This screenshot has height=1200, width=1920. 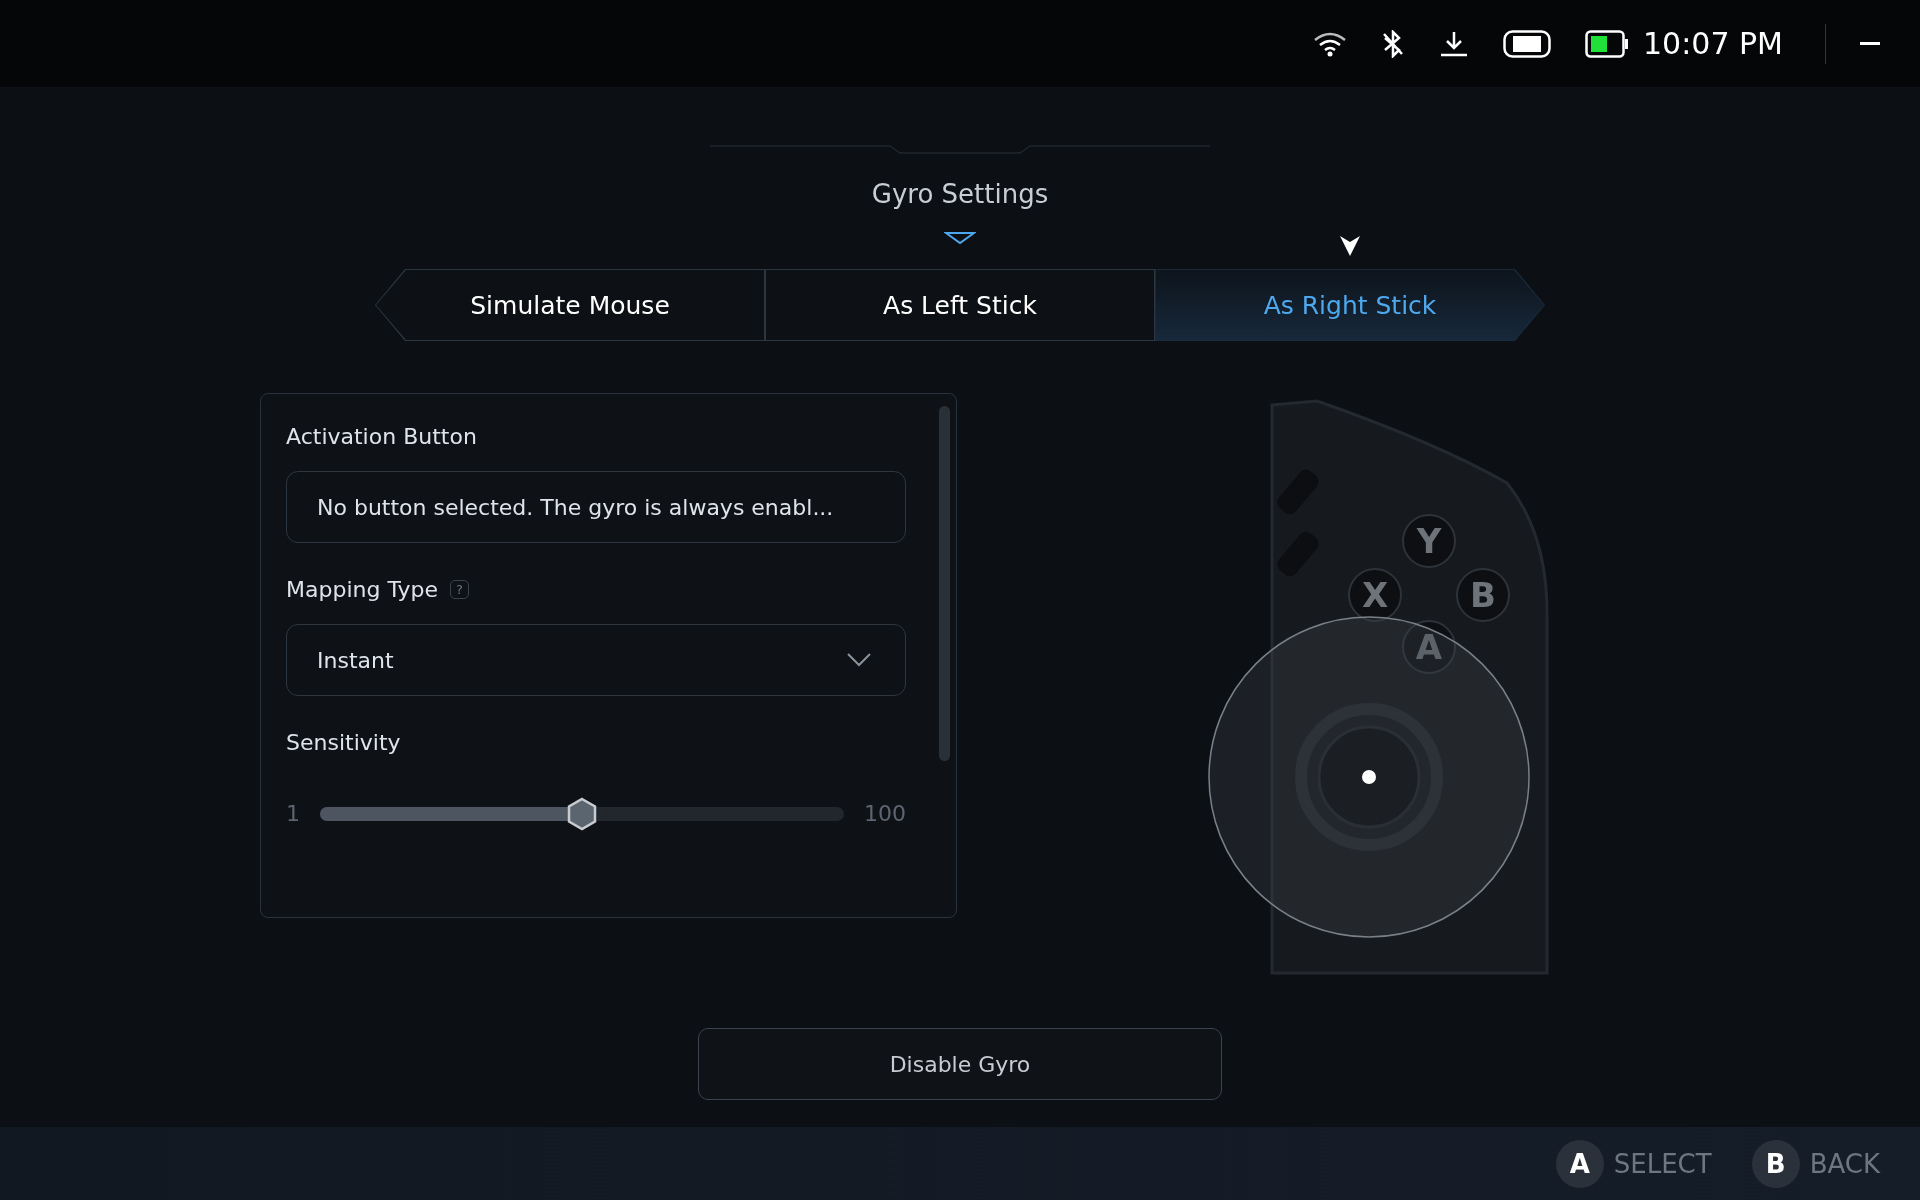 What do you see at coordinates (1713, 43) in the screenshot?
I see `clock-time: 10:07 PM` at bounding box center [1713, 43].